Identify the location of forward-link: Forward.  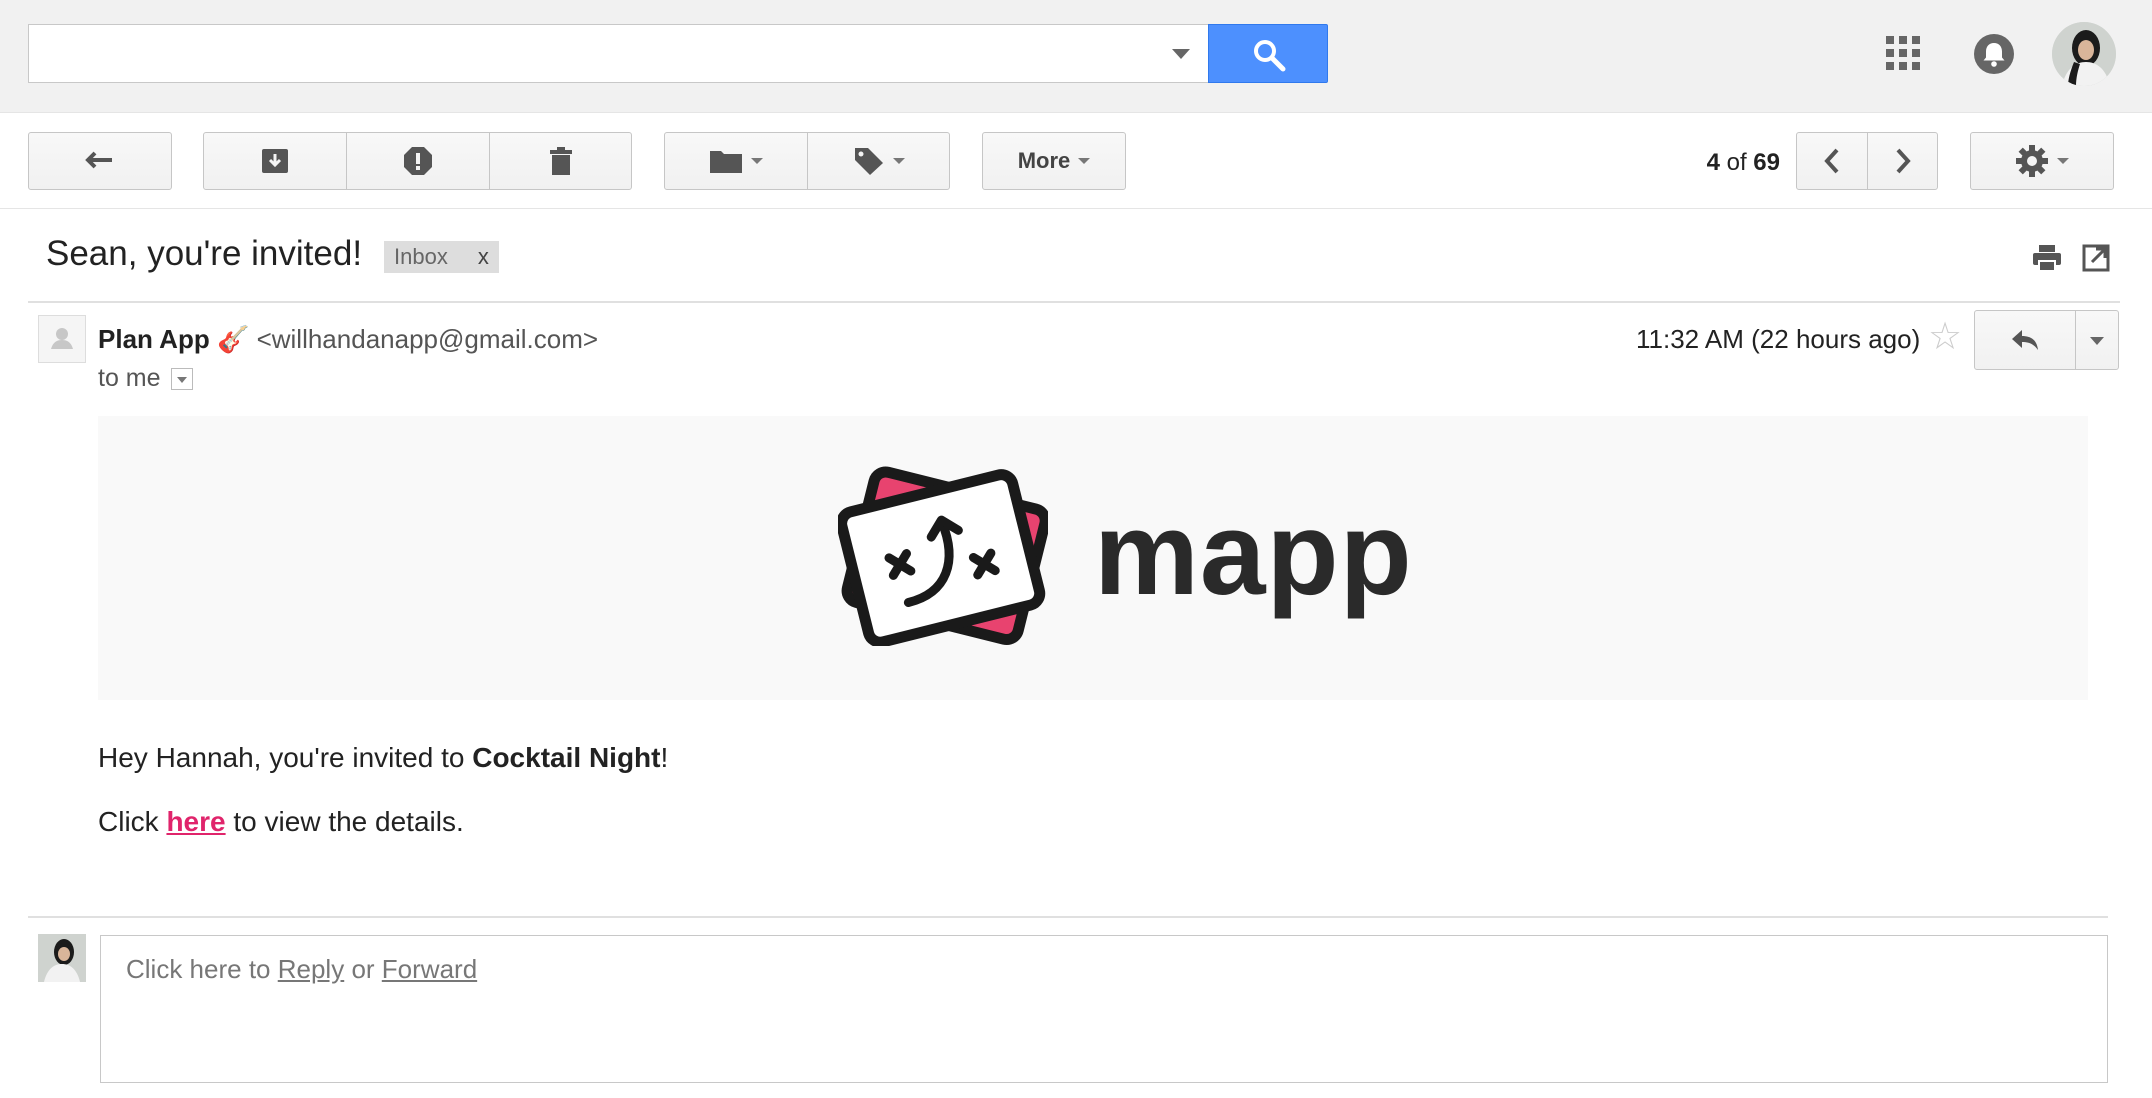
(429, 969).